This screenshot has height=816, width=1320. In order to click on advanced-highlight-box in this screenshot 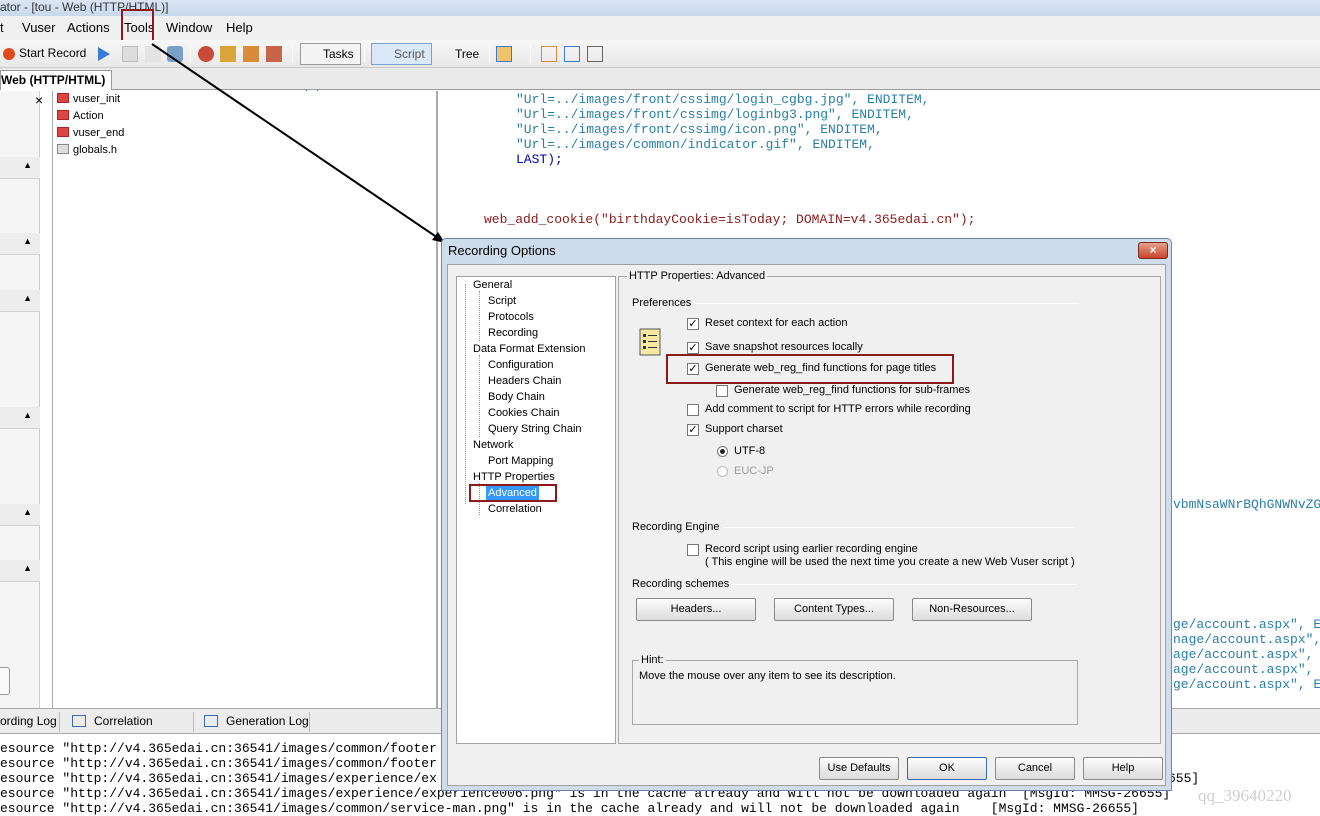, I will do `click(513, 493)`.